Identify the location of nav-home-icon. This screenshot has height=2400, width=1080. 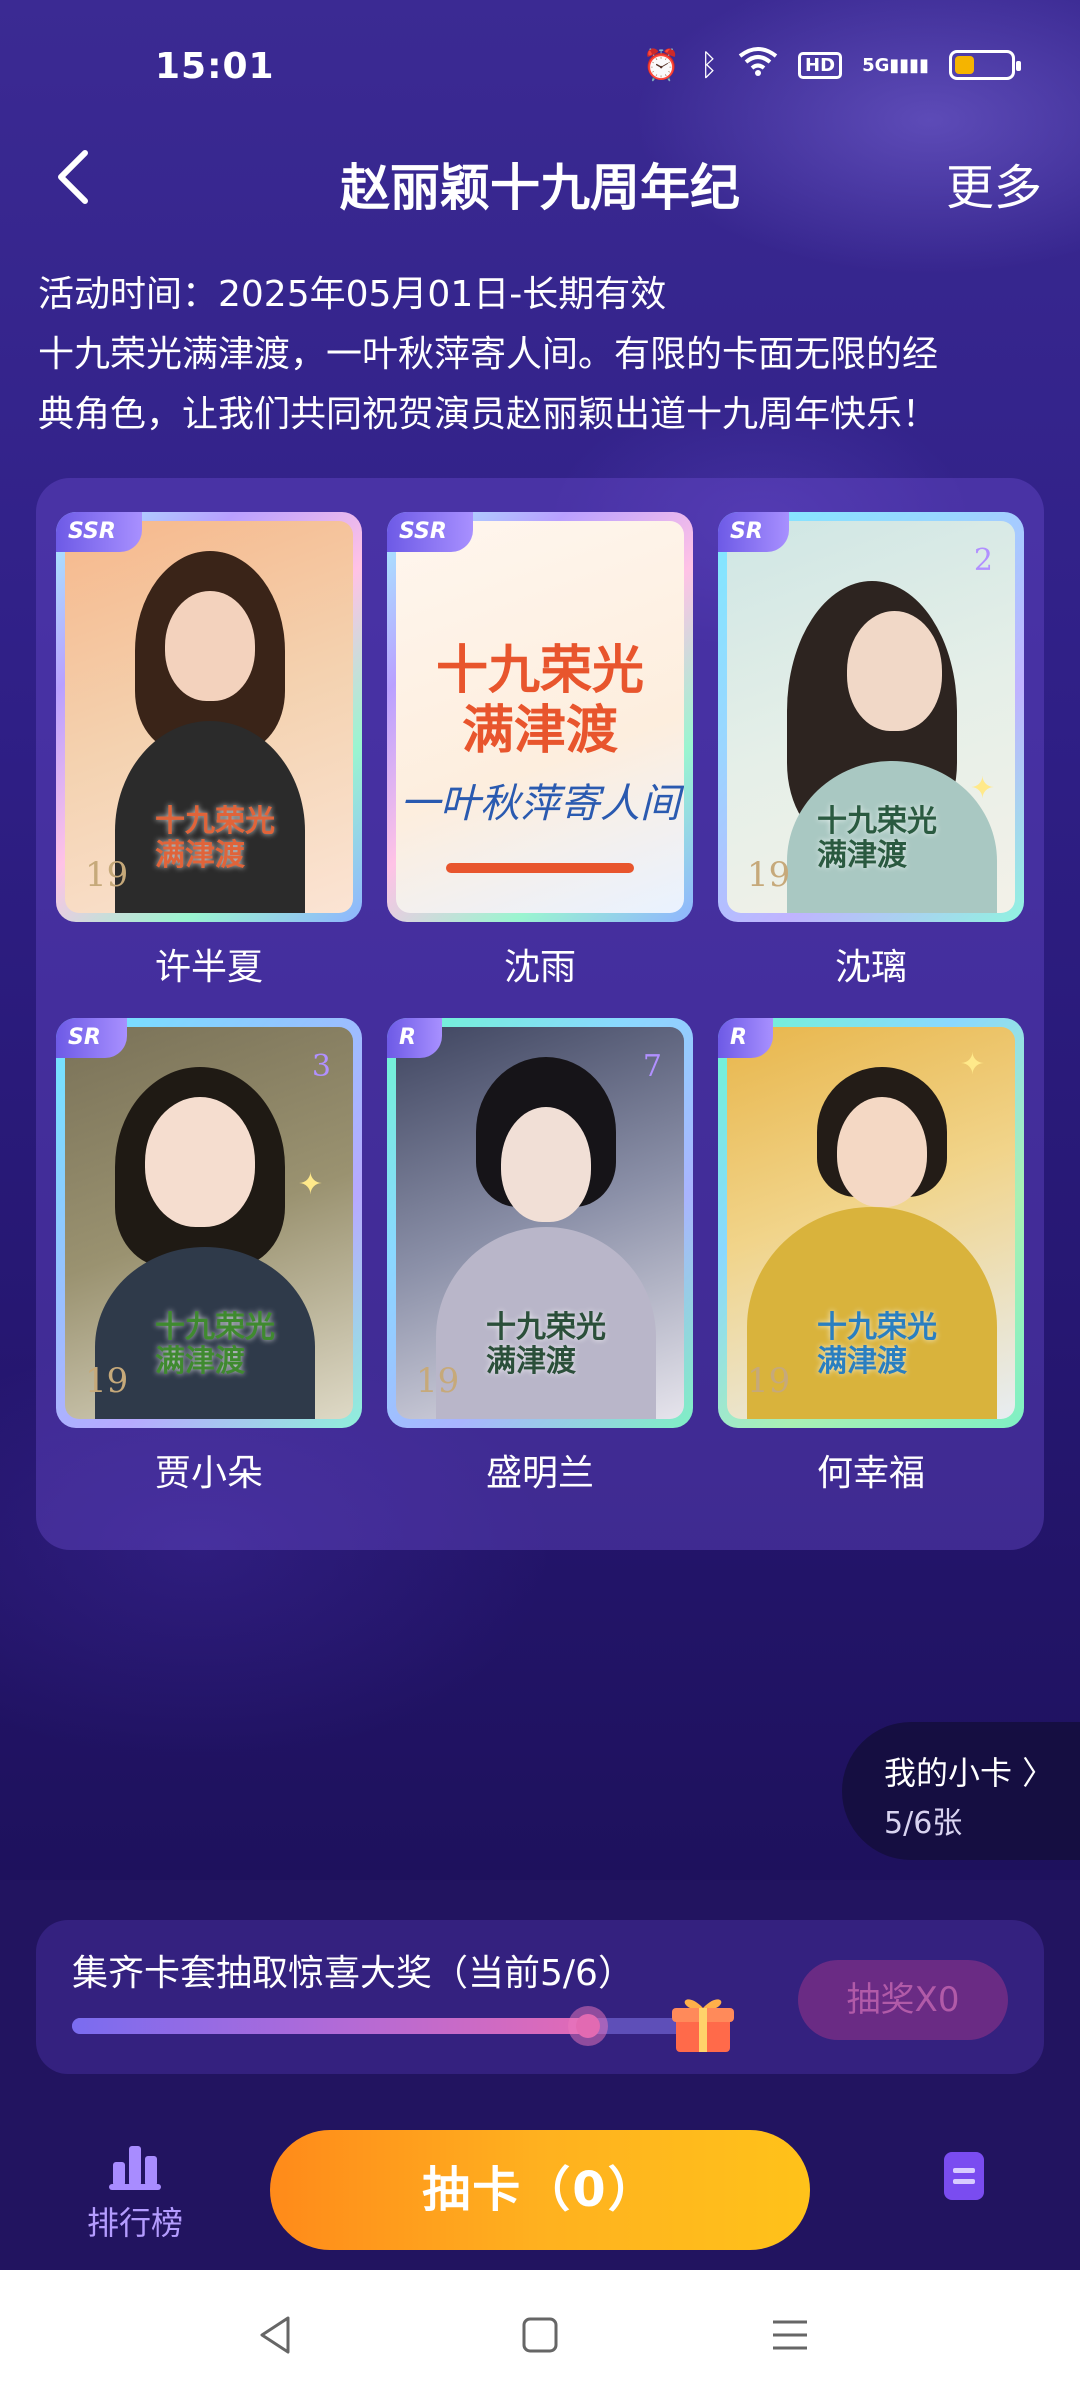
(540, 2335).